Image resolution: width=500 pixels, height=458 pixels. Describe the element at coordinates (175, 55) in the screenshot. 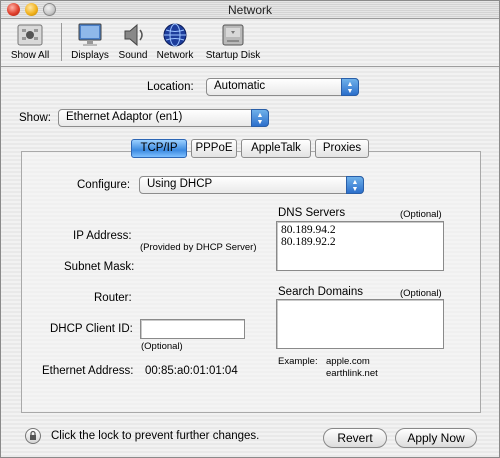

I see `toolbar-label: Network` at that location.